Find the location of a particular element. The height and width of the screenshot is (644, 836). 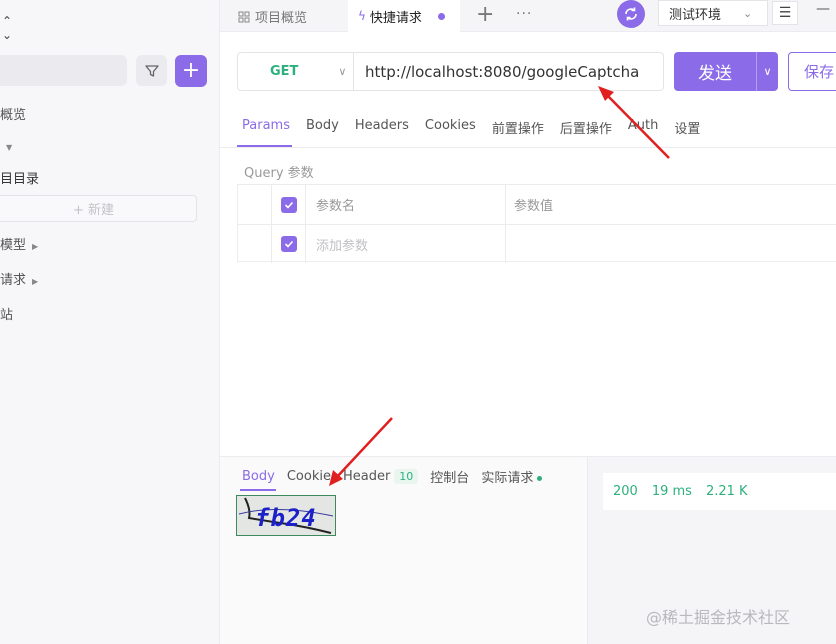

query-params-title: Query 参数 is located at coordinates (279, 173).